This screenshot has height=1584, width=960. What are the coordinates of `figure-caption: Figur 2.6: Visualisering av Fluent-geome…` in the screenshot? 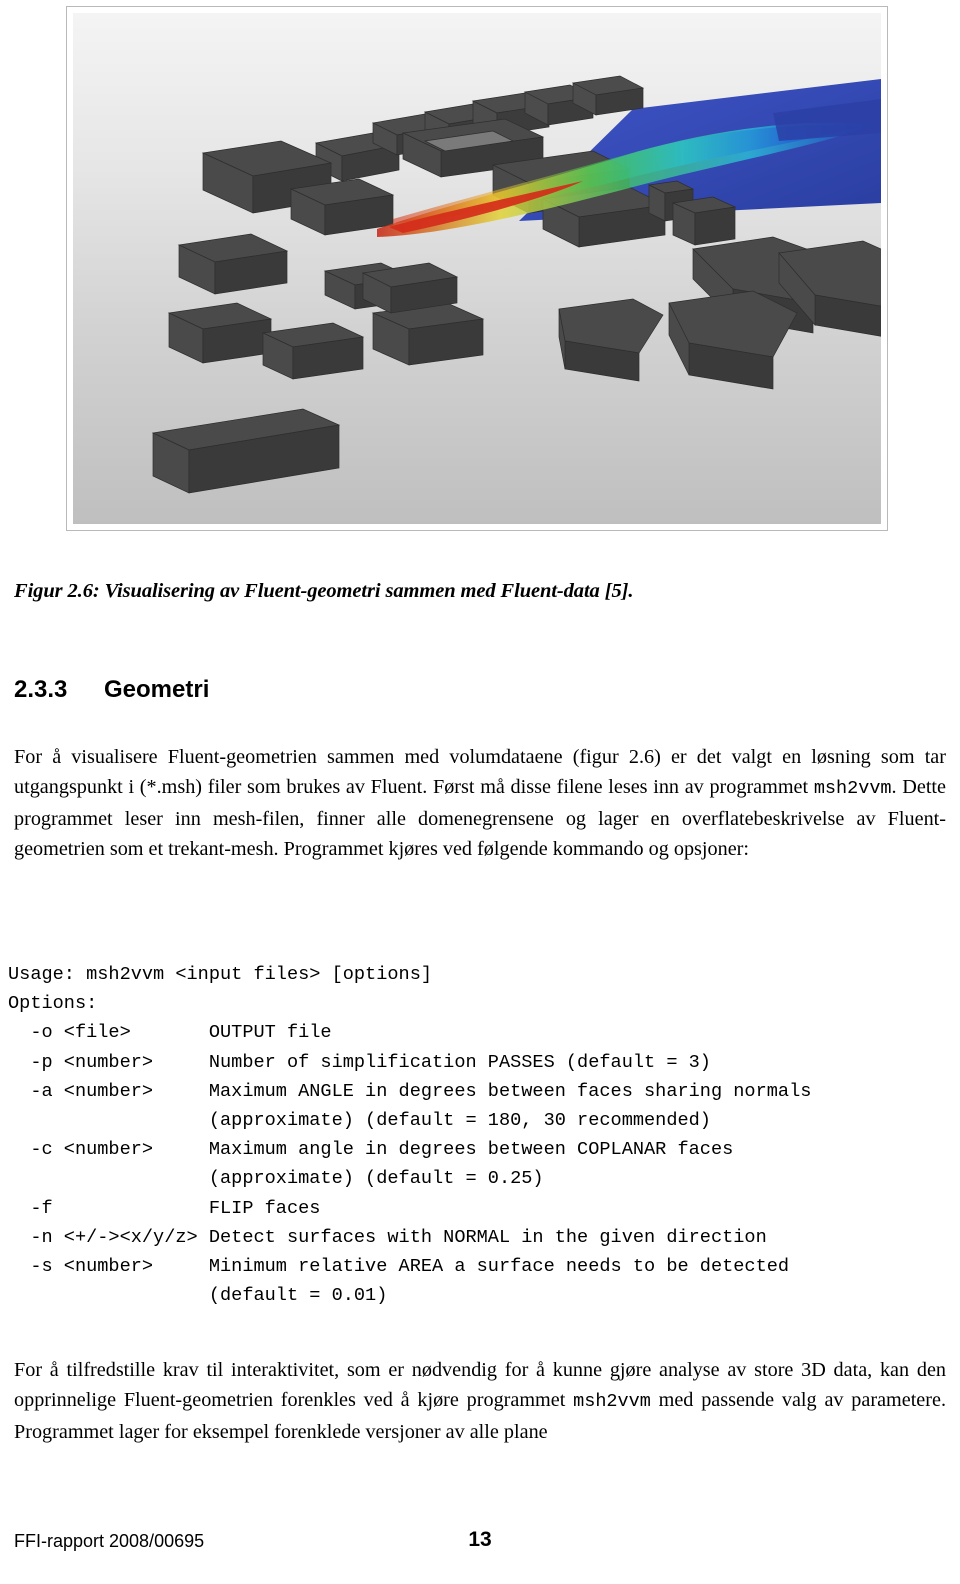 It's located at (324, 591).